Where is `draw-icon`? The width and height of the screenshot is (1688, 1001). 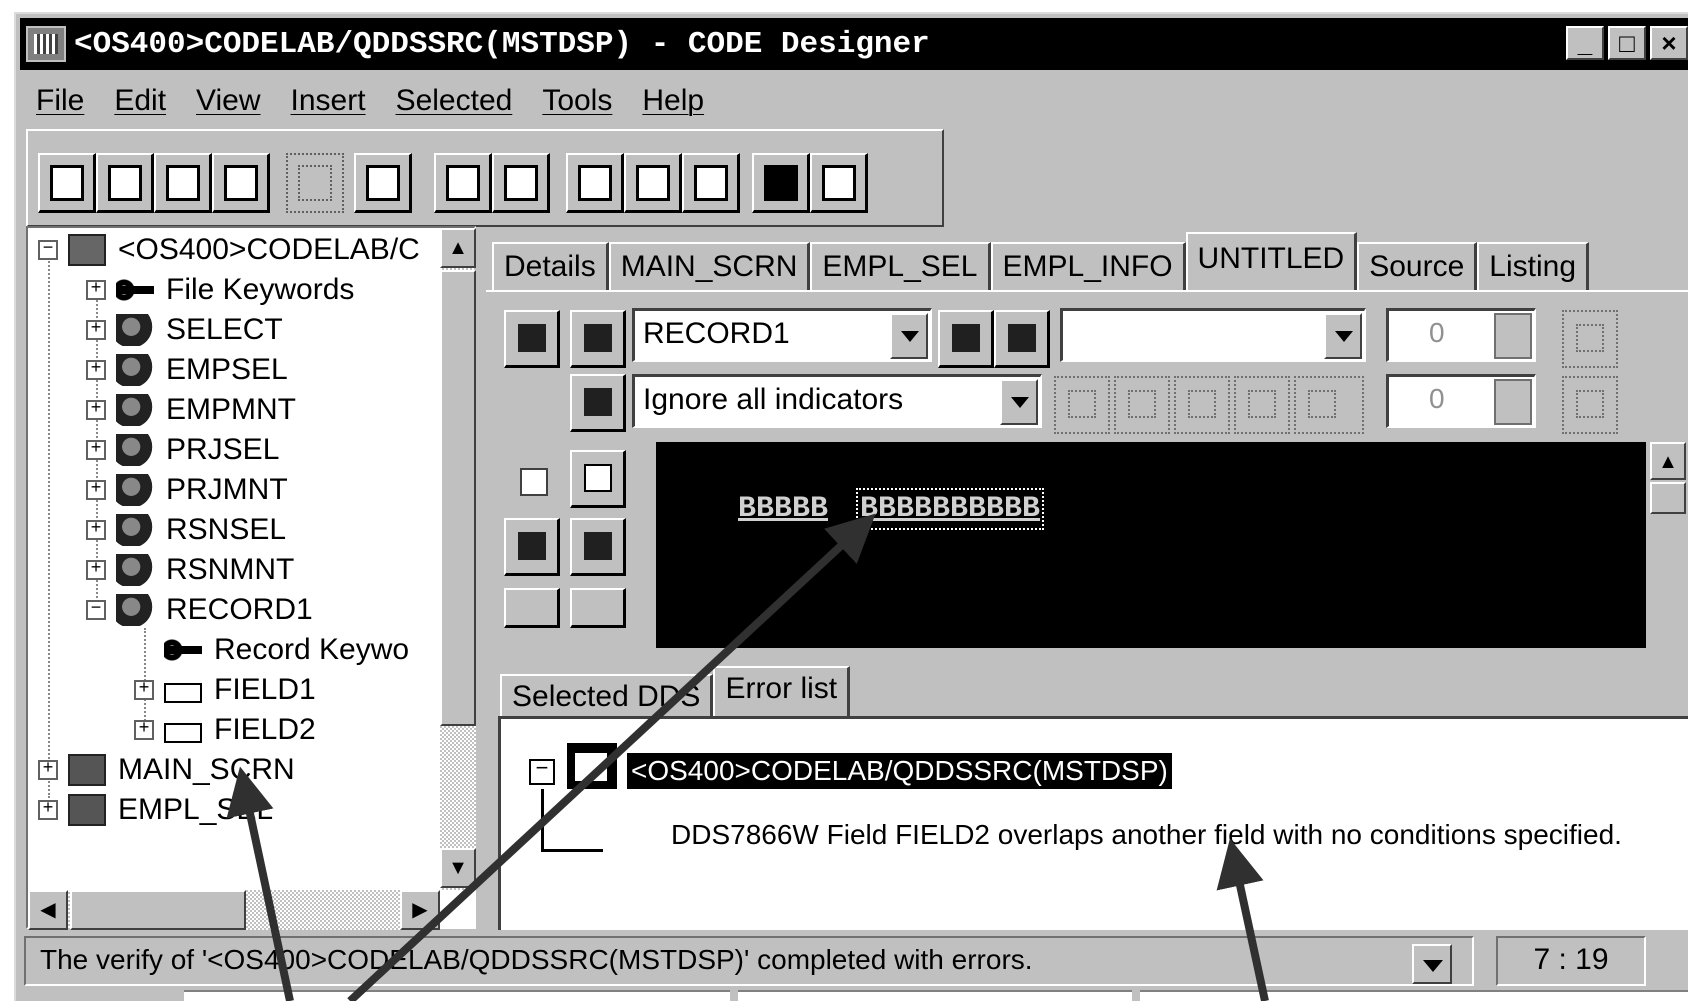
draw-icon is located at coordinates (1082, 405).